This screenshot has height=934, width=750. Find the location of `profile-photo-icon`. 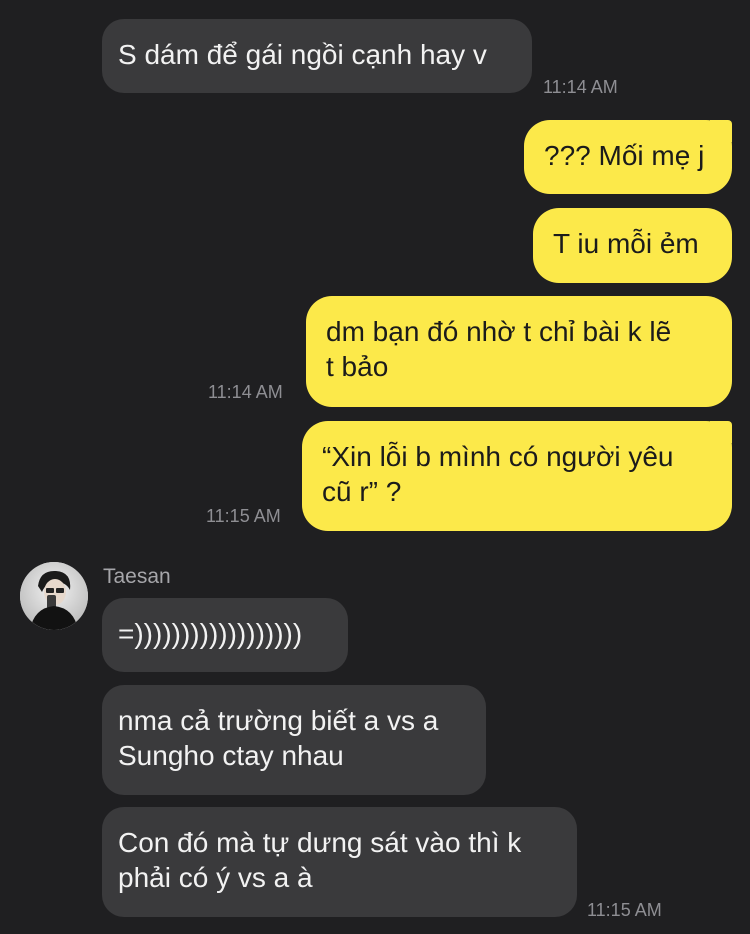

profile-photo-icon is located at coordinates (54, 596).